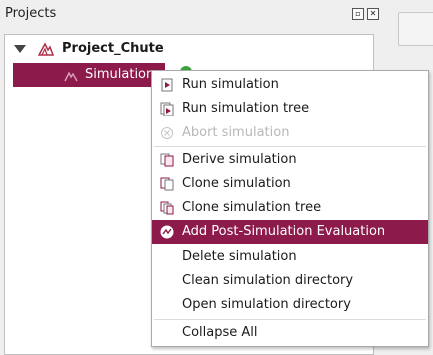 This screenshot has height=355, width=433. Describe the element at coordinates (167, 109) in the screenshot. I see `run-tree-icon` at that location.